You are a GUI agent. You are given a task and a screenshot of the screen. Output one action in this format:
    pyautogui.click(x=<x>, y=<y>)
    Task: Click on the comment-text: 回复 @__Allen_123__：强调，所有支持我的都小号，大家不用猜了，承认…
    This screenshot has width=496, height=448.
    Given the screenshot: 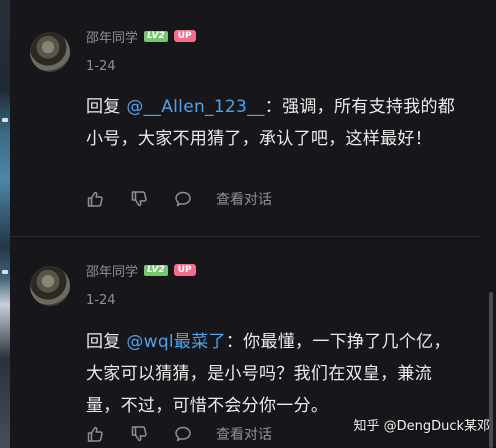 What is the action you would take?
    pyautogui.click(x=271, y=123)
    